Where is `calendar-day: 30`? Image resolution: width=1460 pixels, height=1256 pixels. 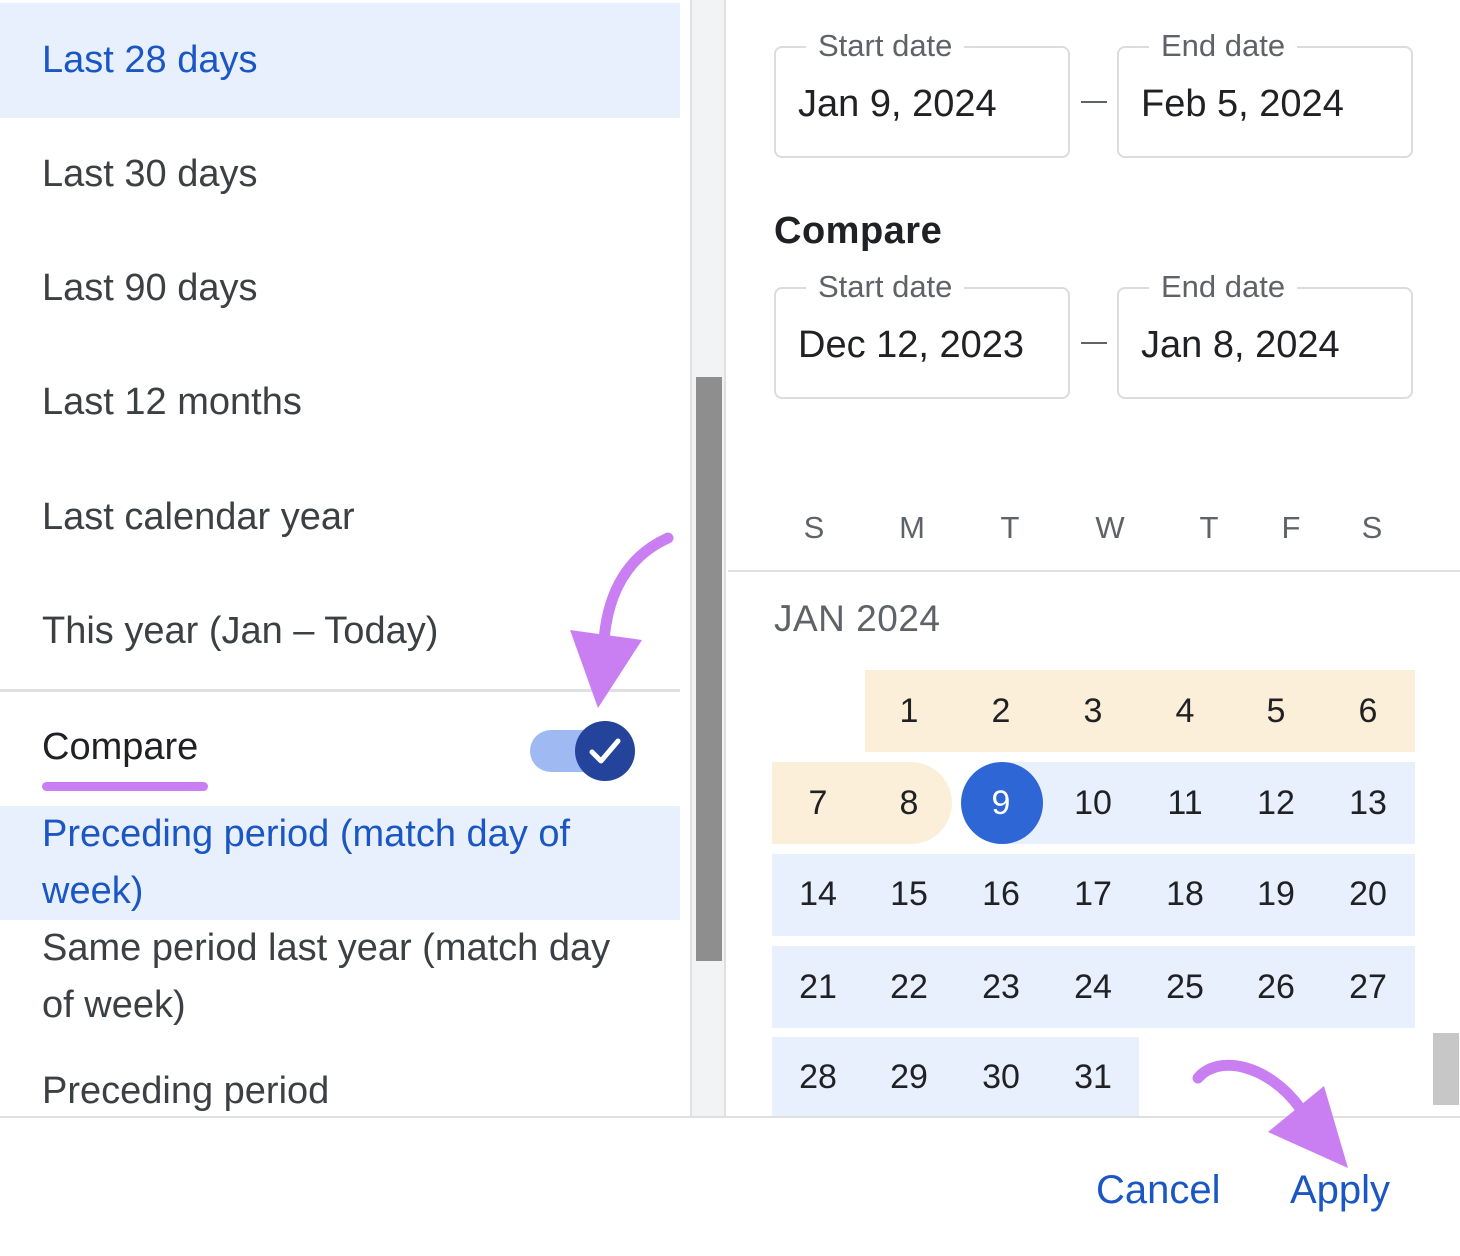 calendar-day: 30 is located at coordinates (1001, 1077).